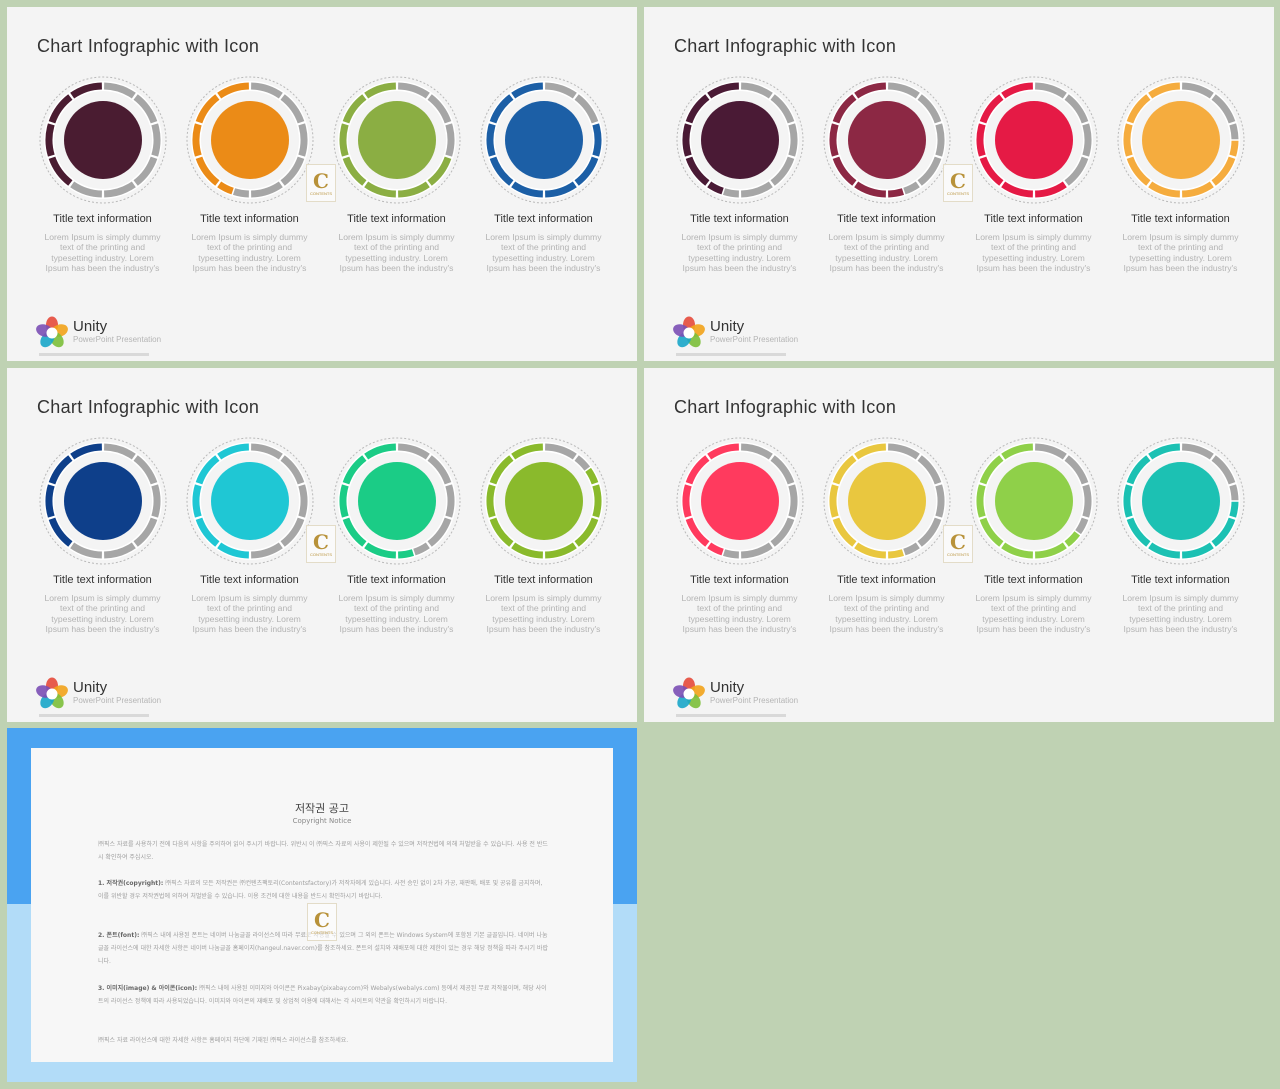  Describe the element at coordinates (322, 808) in the screenshot. I see `notice-title: 저작권 공고` at that location.